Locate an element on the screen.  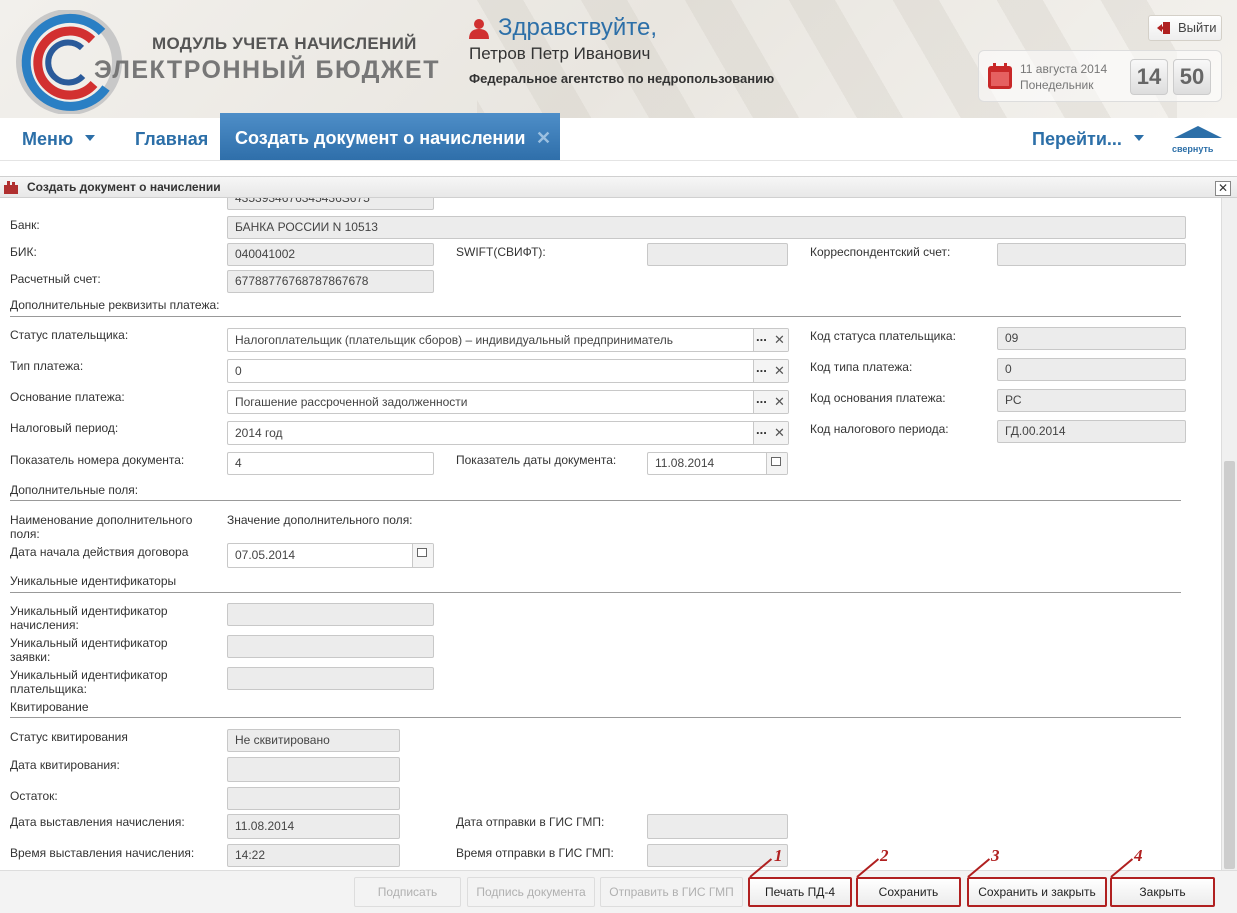
panel-title-bar: Создать документ о начислении is located at coordinates (618, 187).